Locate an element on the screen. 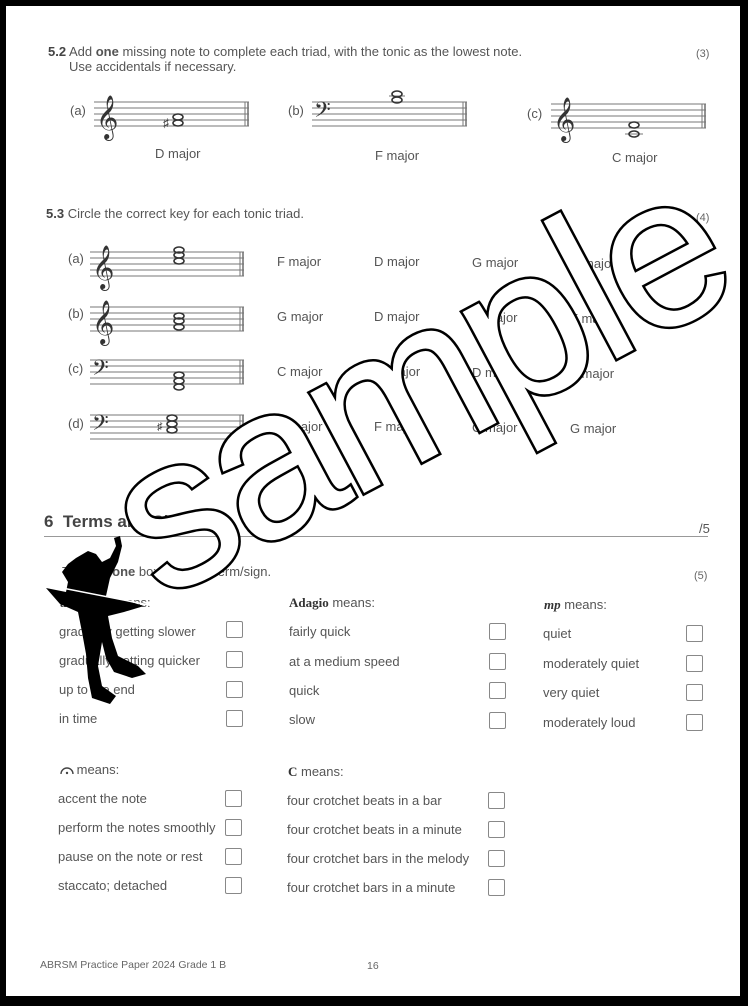 The height and width of the screenshot is (1006, 748). q52a-key: D major is located at coordinates (178, 153).